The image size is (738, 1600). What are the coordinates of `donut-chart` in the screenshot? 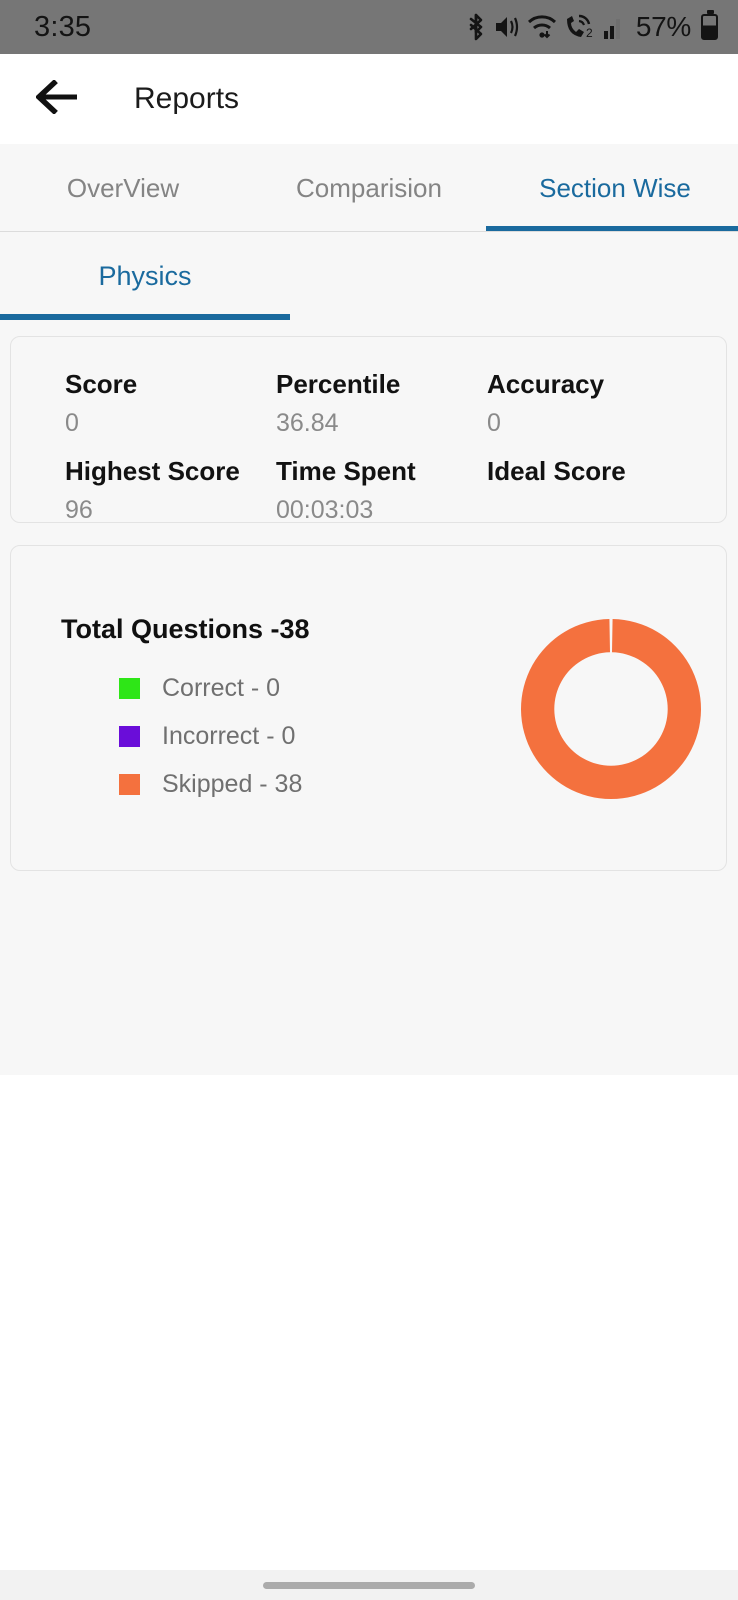 It's located at (611, 709).